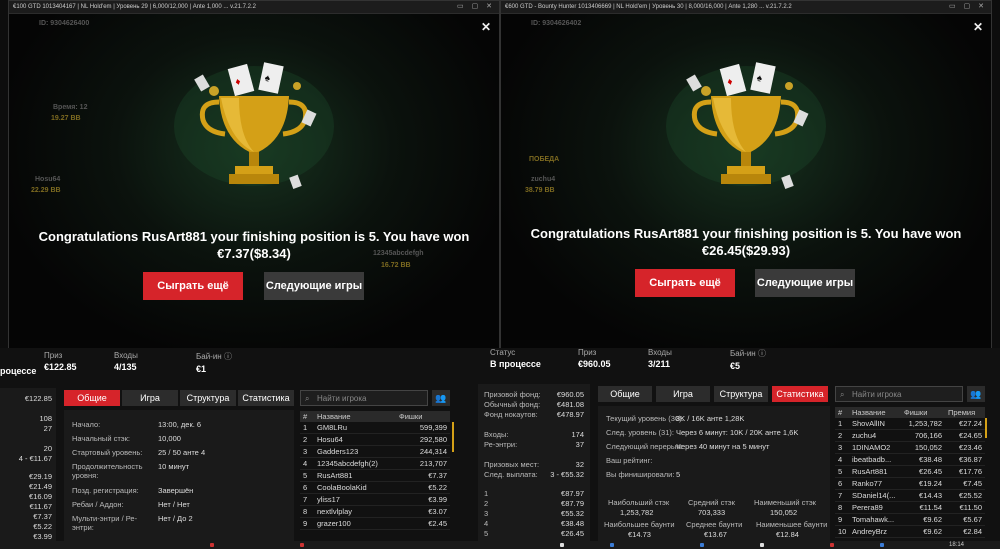  I want to click on player-name: ShovAllIN, so click(875, 424).